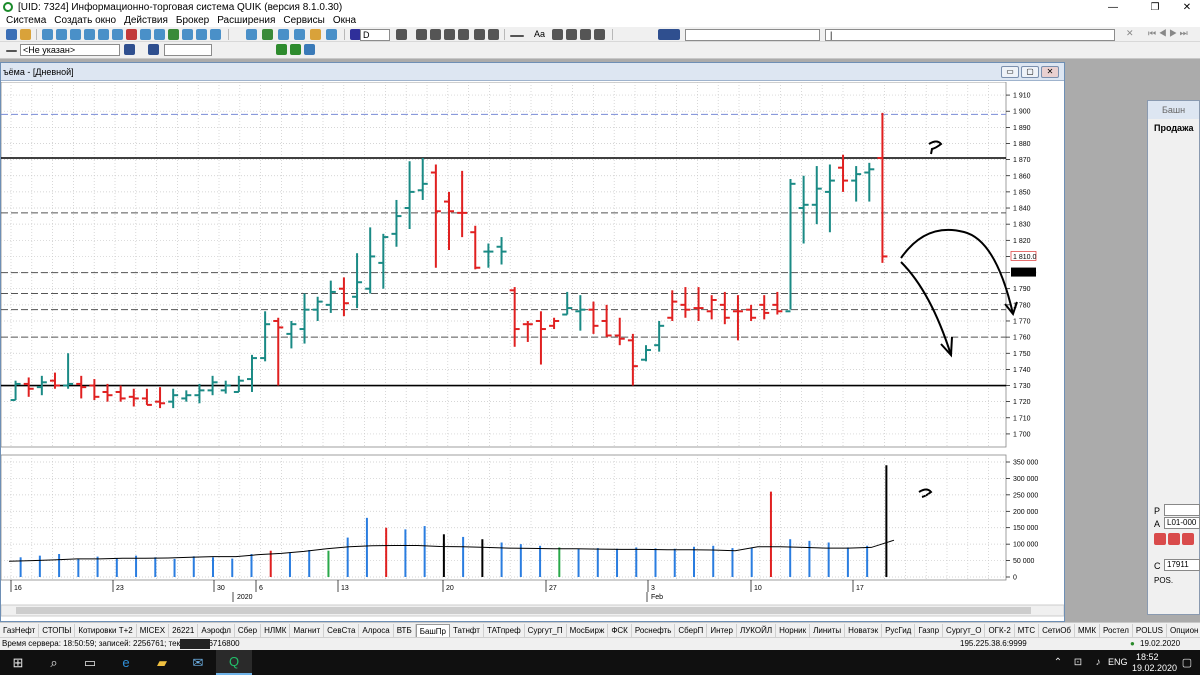 This screenshot has width=1200, height=675. What do you see at coordinates (1027, 630) in the screenshot?
I see `tab-29: МТС` at bounding box center [1027, 630].